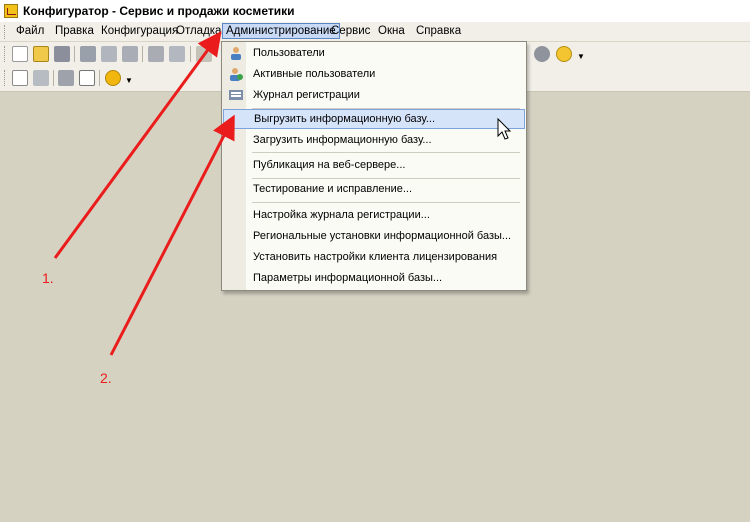 This screenshot has width=750, height=522. What do you see at coordinates (106, 378) in the screenshot?
I see `annotation-step-2: 2.` at bounding box center [106, 378].